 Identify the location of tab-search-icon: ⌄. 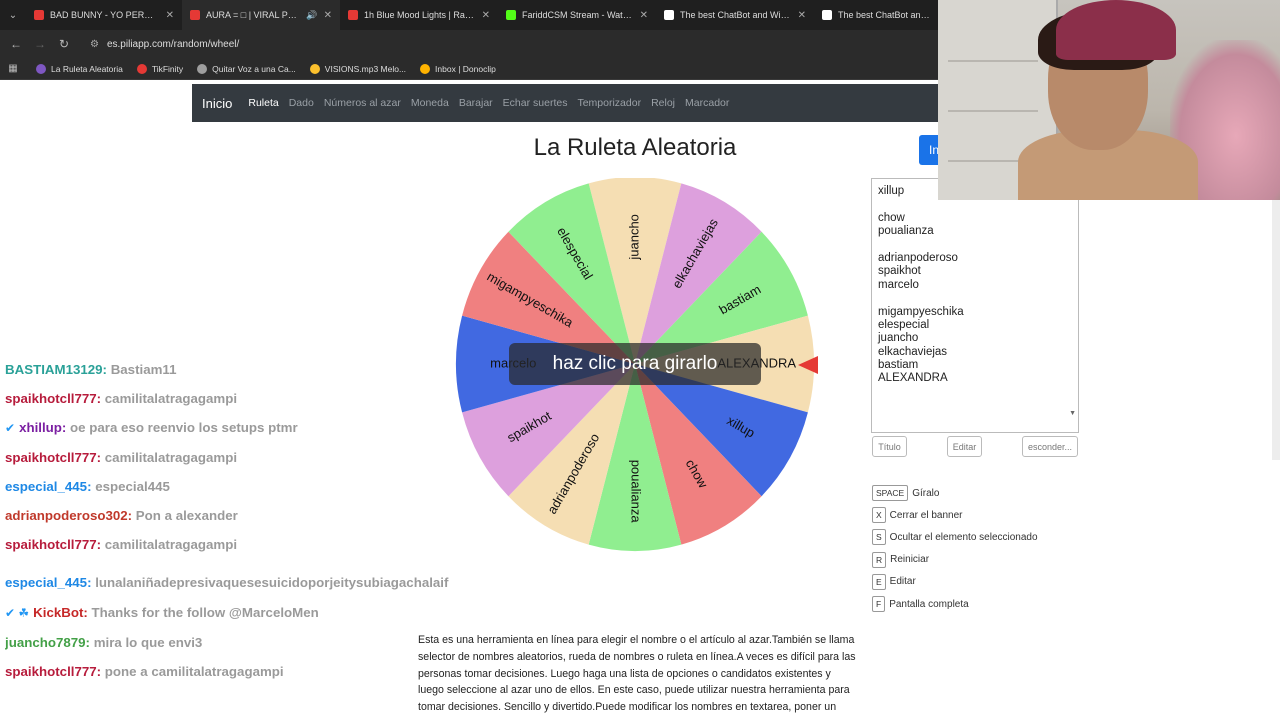
(13, 15).